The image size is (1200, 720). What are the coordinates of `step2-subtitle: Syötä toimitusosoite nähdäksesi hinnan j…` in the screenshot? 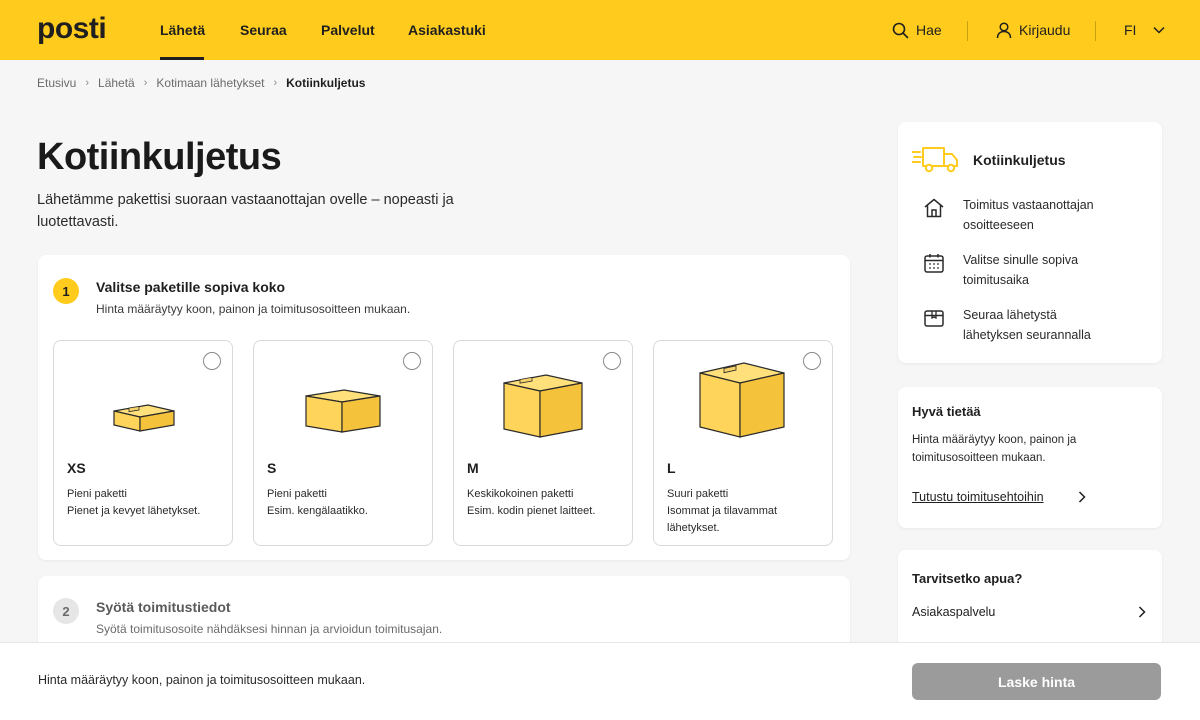 It's located at (269, 629).